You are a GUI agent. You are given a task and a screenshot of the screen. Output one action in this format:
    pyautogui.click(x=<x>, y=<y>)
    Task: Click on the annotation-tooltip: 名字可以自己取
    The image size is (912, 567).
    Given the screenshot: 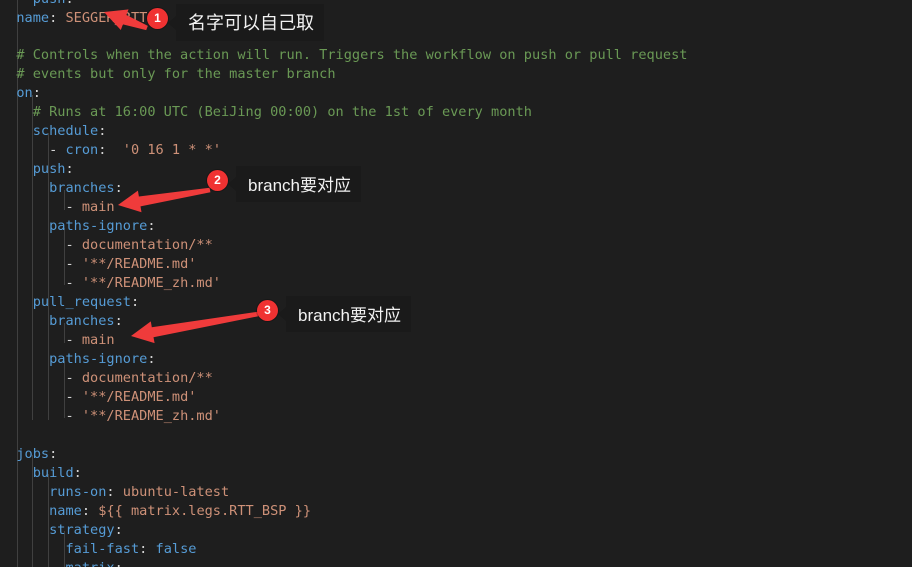 What is the action you would take?
    pyautogui.click(x=246, y=22)
    